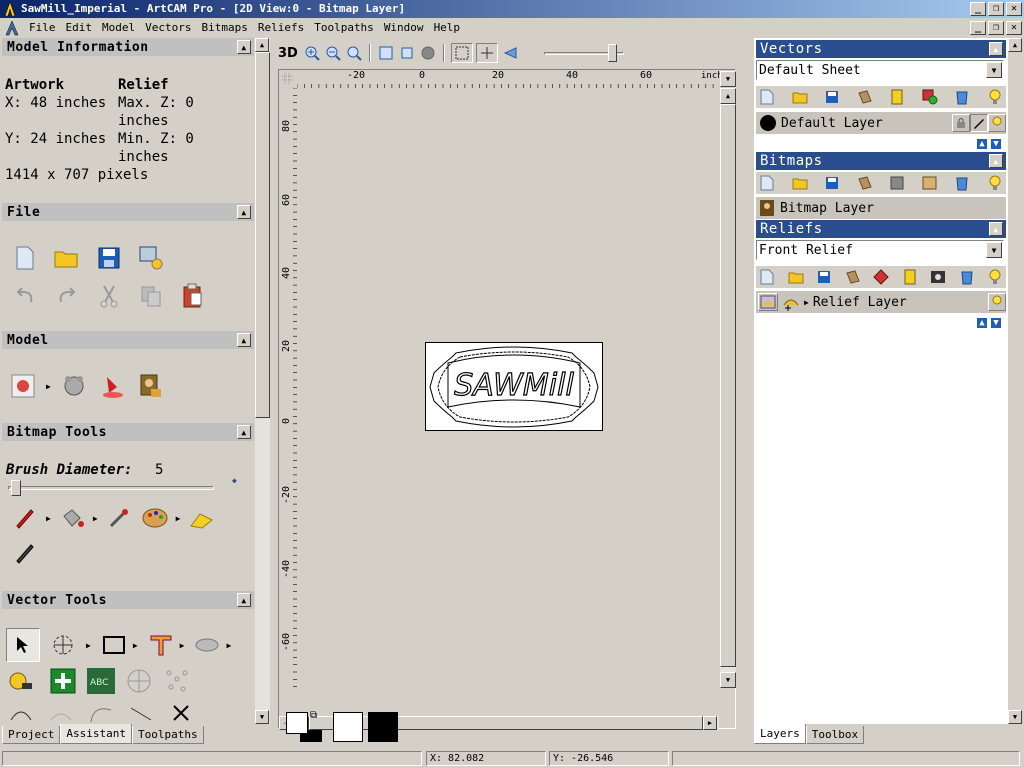 This screenshot has width=1024, height=768. What do you see at coordinates (289, 53) in the screenshot?
I see `3d-view-button: 3D` at bounding box center [289, 53].